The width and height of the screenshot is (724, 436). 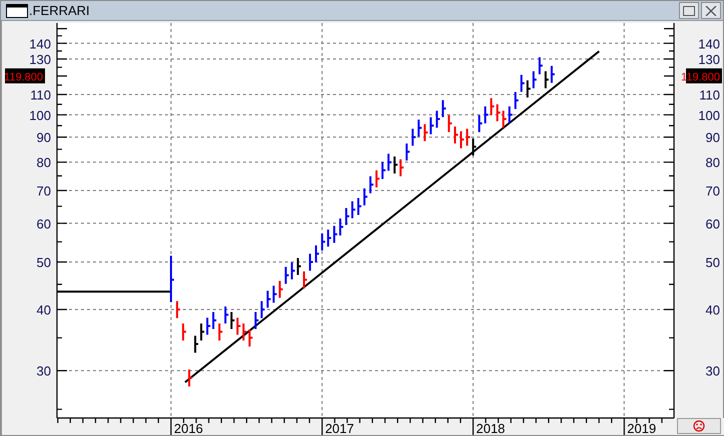 I want to click on maximize-icon, so click(x=689, y=11).